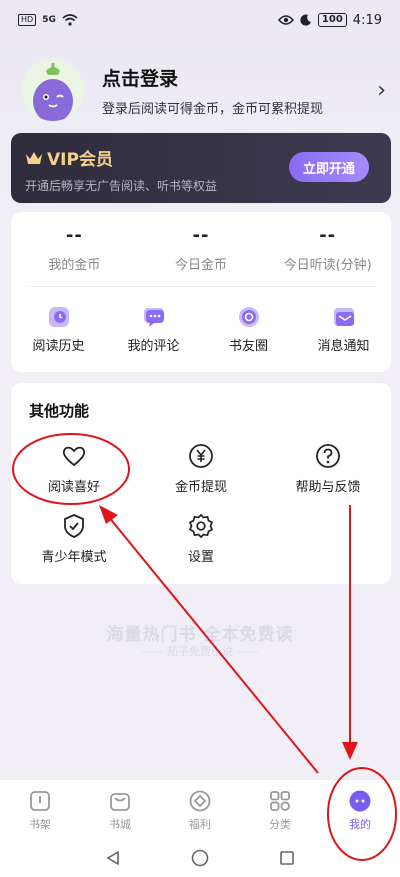 This screenshot has width=400, height=877. I want to click on circle-icon, so click(248, 317).